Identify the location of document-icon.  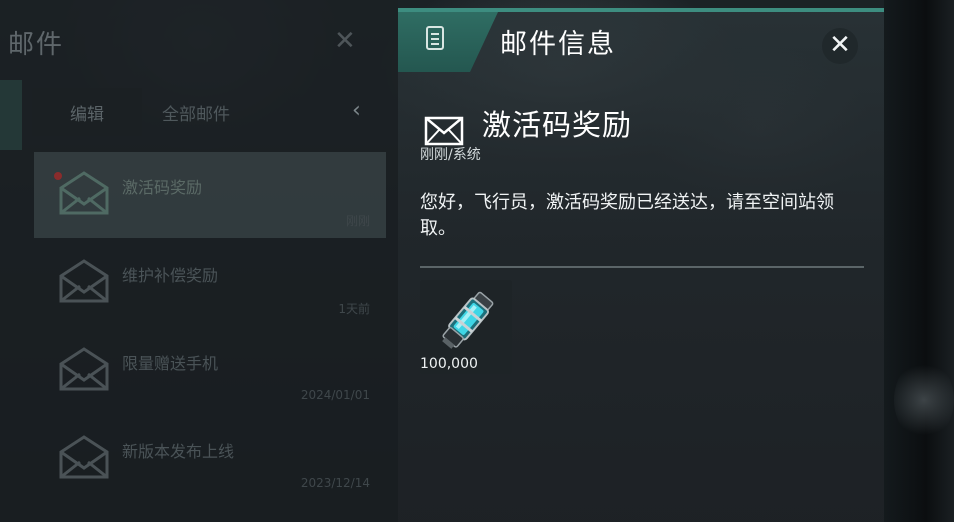
(435, 38).